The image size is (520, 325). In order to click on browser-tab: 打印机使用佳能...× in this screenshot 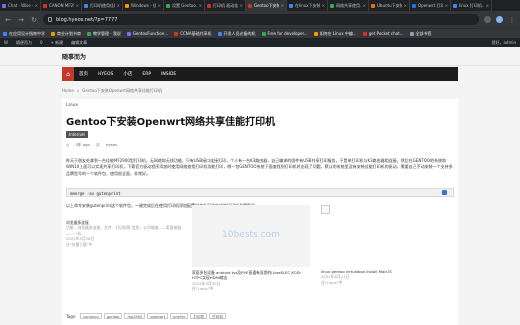, I will do `click(102, 5)`.